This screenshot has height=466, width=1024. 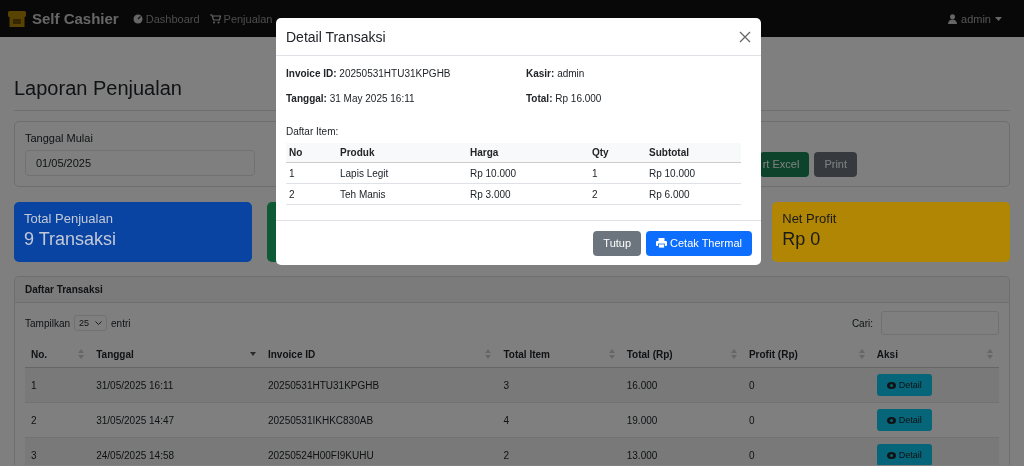 I want to click on column-header: Aksi, so click(x=934, y=354).